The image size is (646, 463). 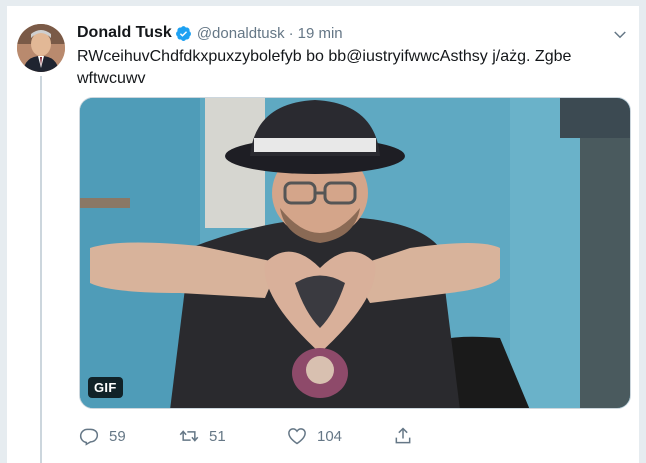 What do you see at coordinates (217, 436) in the screenshot?
I see `retweet-count: 51` at bounding box center [217, 436].